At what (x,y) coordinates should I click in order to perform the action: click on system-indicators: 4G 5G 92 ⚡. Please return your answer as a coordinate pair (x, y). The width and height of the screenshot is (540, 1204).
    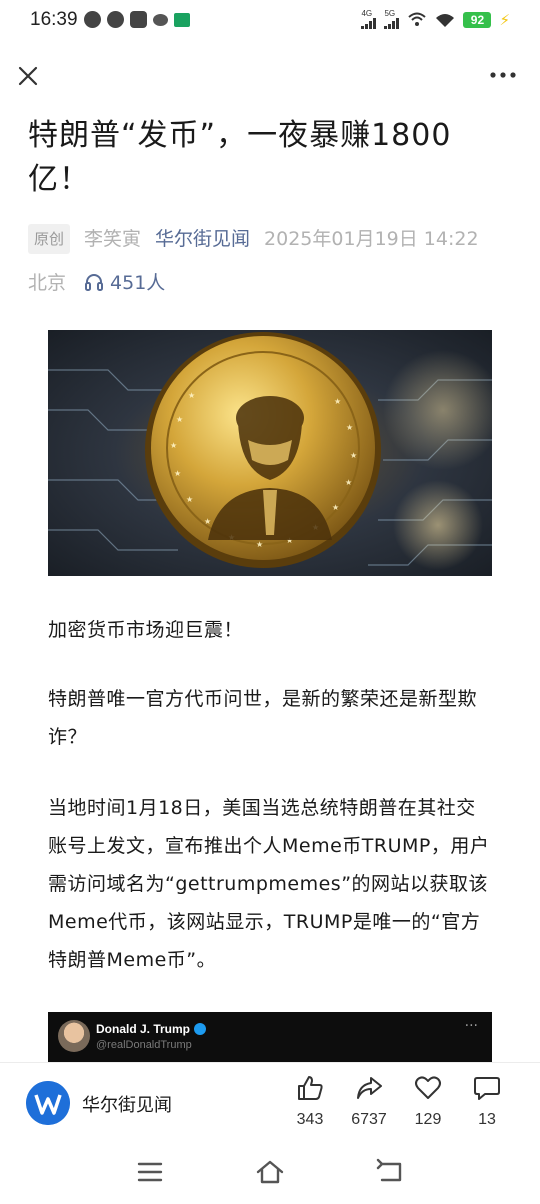
    Looking at the image, I should click on (435, 19).